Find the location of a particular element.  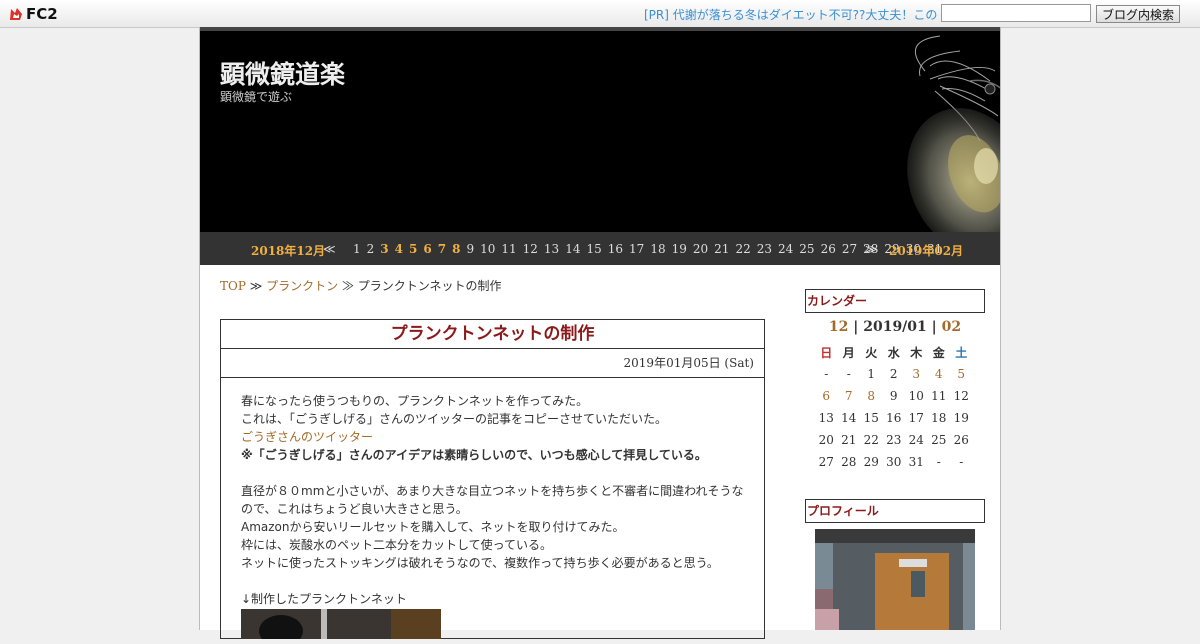

calendar-day-link: 8 is located at coordinates (871, 396).